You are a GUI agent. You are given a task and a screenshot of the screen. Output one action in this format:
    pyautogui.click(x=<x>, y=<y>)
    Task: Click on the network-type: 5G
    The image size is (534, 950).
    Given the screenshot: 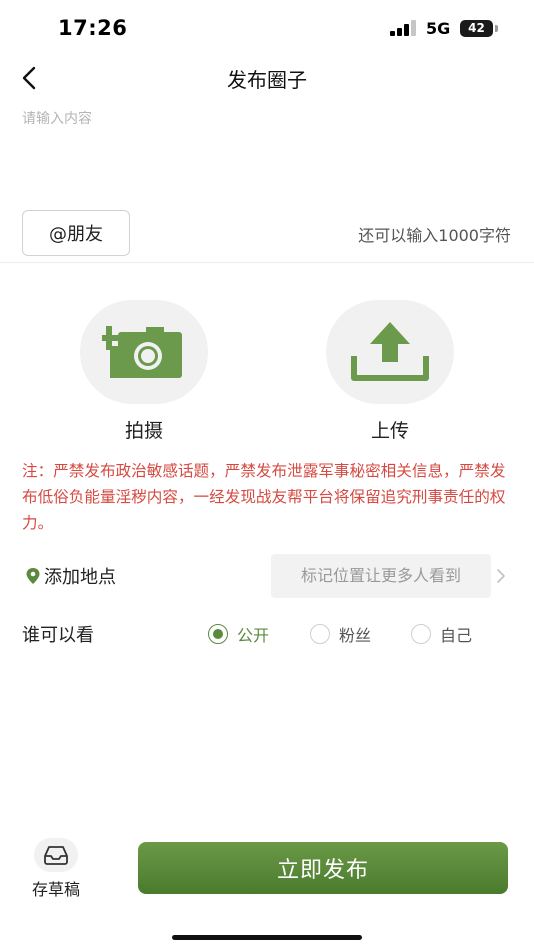 What is the action you would take?
    pyautogui.click(x=438, y=28)
    